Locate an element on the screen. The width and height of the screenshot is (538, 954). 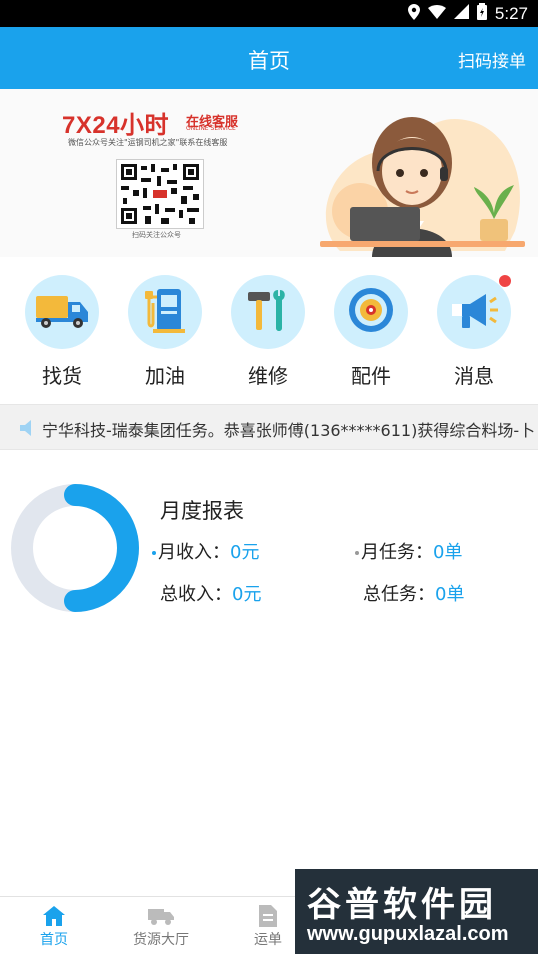
tab-label: 首页 is located at coordinates (54, 940).